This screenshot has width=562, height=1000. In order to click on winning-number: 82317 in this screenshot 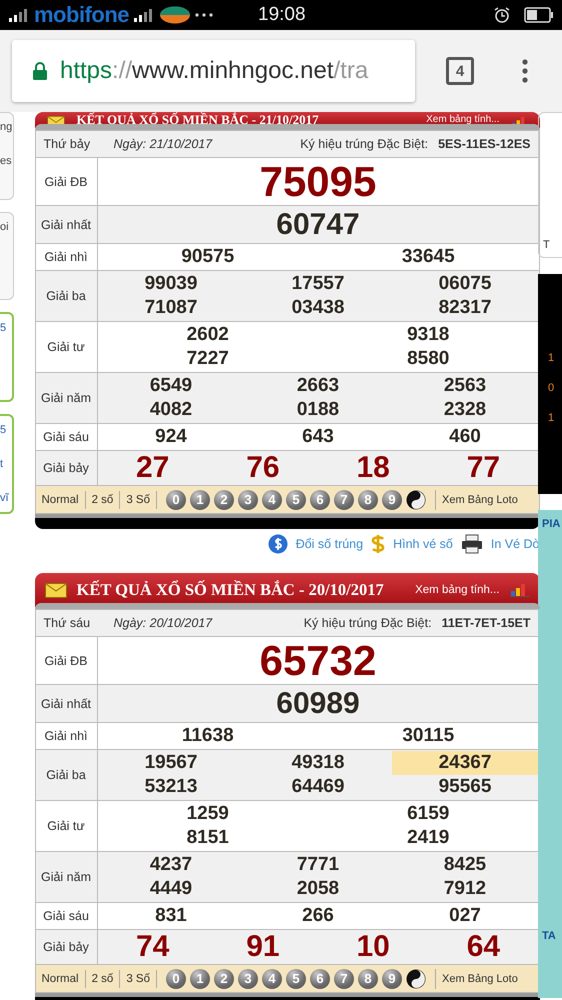, I will do `click(465, 308)`.